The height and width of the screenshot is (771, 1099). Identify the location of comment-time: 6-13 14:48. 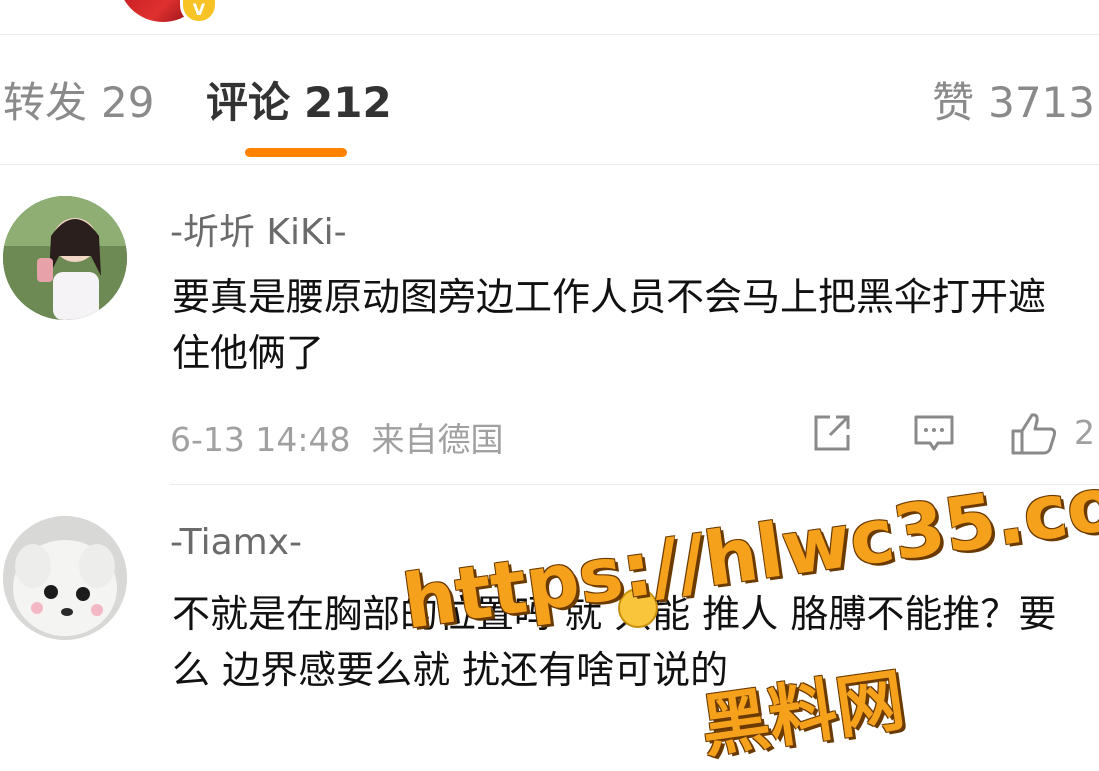
(260, 439).